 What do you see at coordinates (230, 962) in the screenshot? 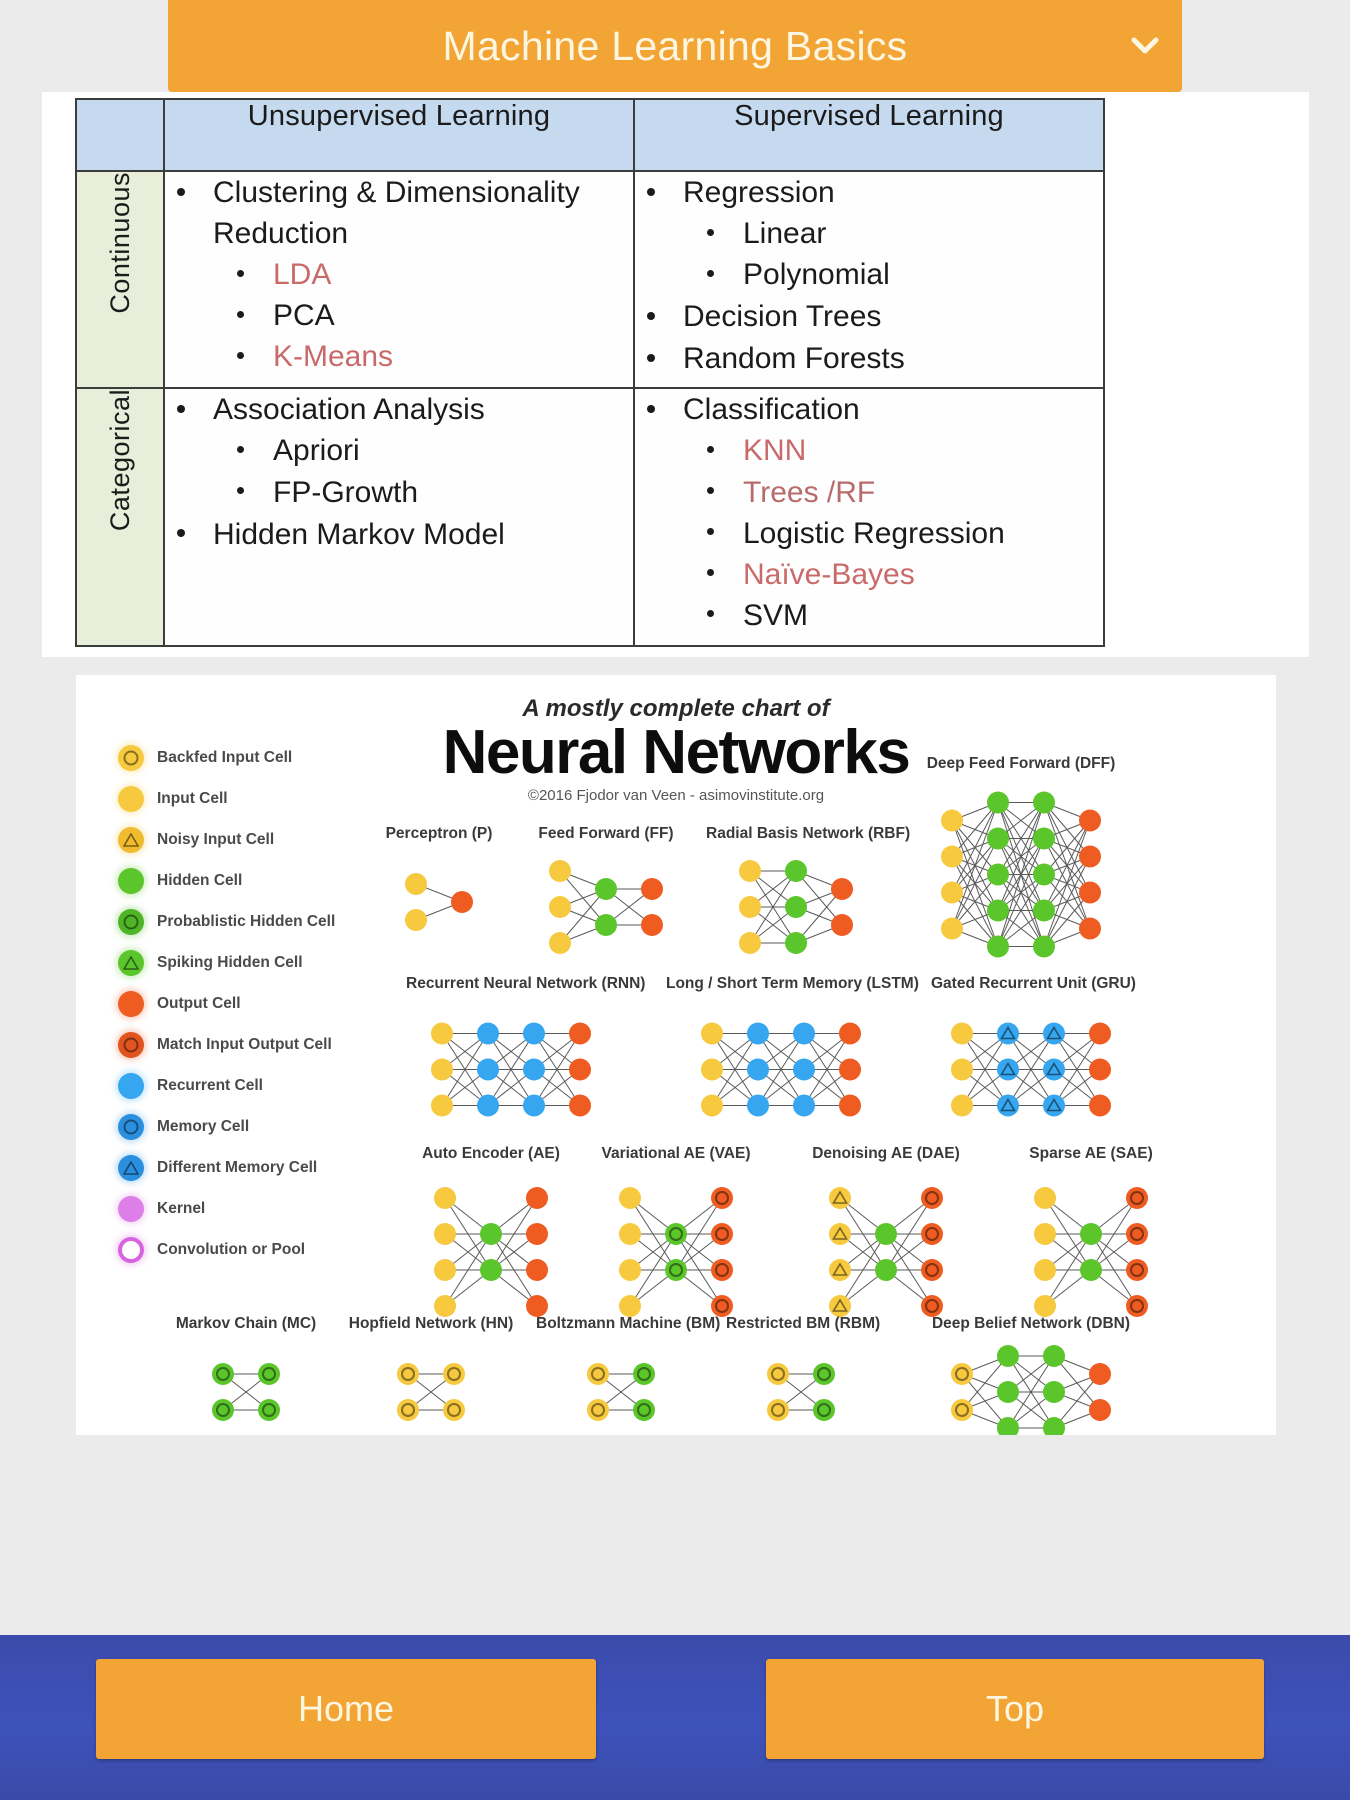
I see `legend-label: Spiking Hidden Cell` at bounding box center [230, 962].